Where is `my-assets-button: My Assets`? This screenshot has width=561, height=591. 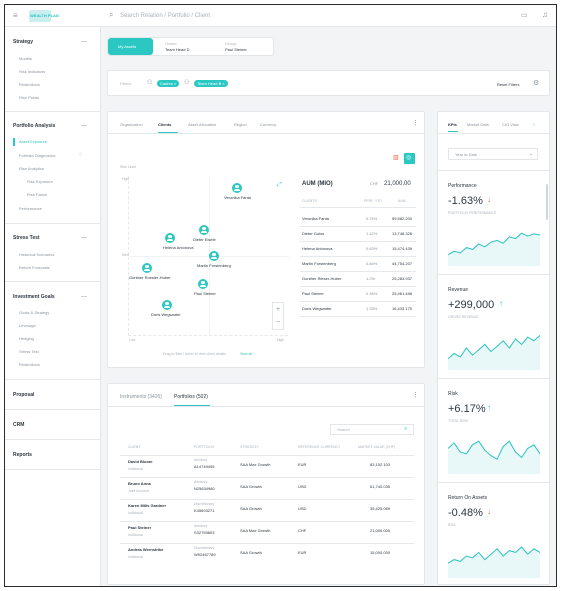
my-assets-button: My Assets is located at coordinates (130, 46).